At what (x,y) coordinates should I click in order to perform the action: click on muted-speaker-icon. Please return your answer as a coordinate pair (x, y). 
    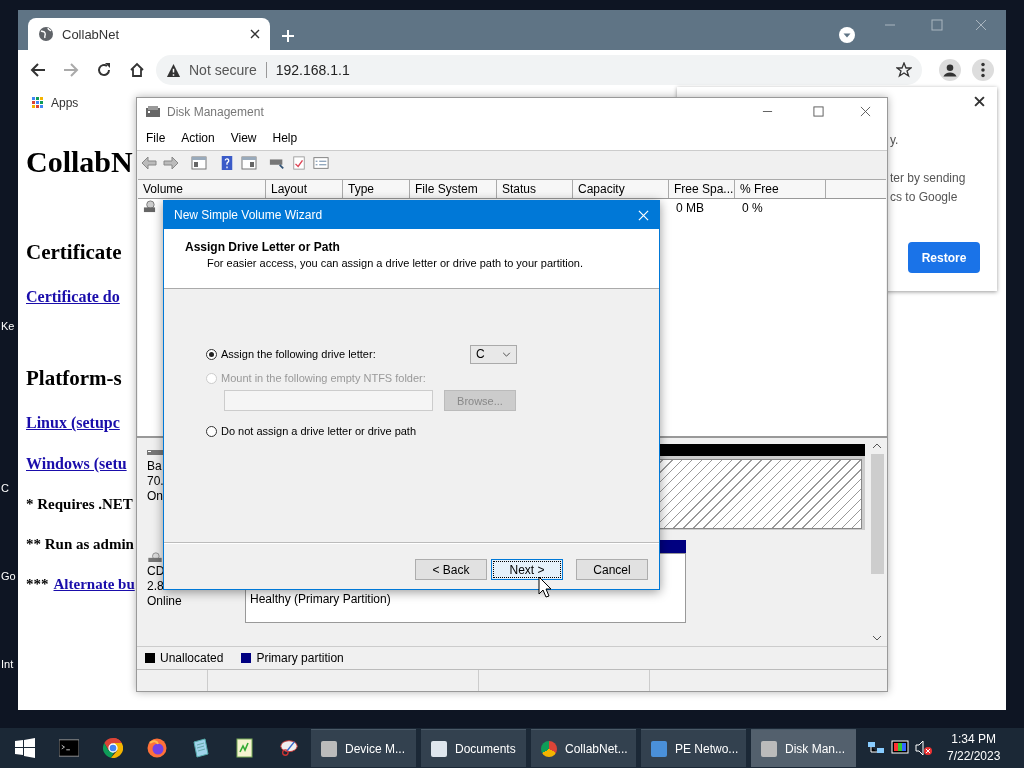
    Looking at the image, I should click on (924, 748).